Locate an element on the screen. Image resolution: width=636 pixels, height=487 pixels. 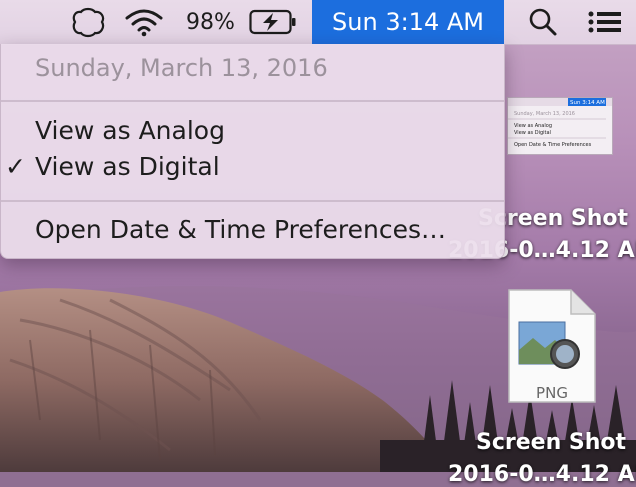
thumb-item-digital: View as Digital is located at coordinates (532, 133).